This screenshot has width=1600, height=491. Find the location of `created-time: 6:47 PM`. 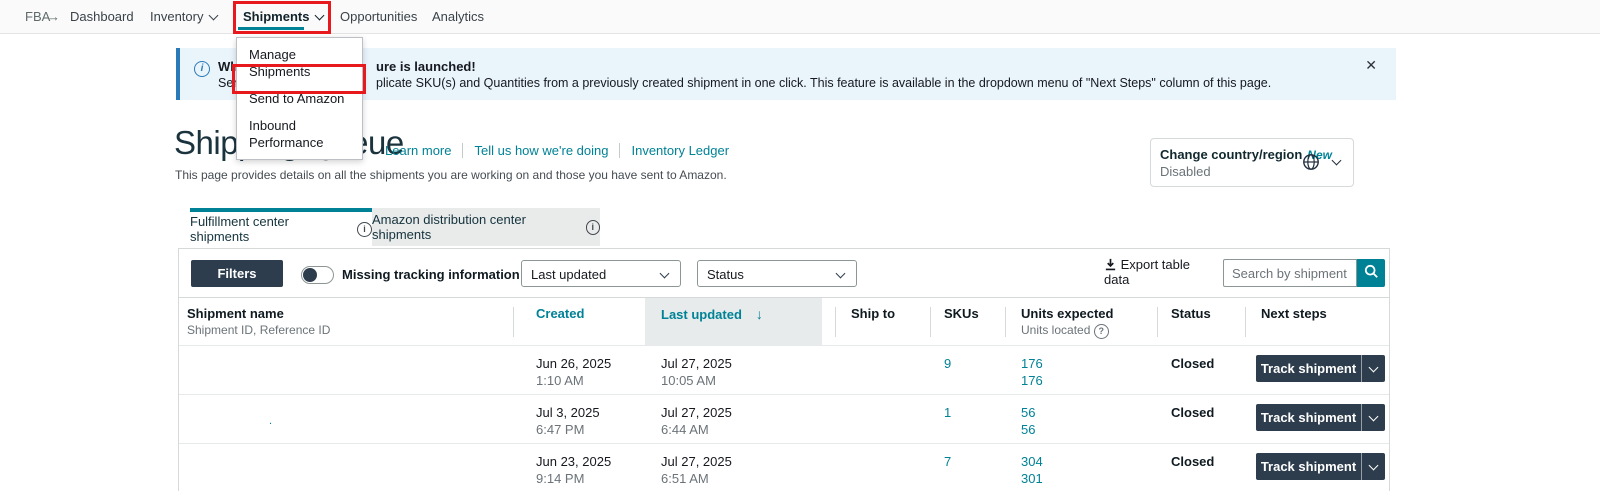

created-time: 6:47 PM is located at coordinates (560, 429).